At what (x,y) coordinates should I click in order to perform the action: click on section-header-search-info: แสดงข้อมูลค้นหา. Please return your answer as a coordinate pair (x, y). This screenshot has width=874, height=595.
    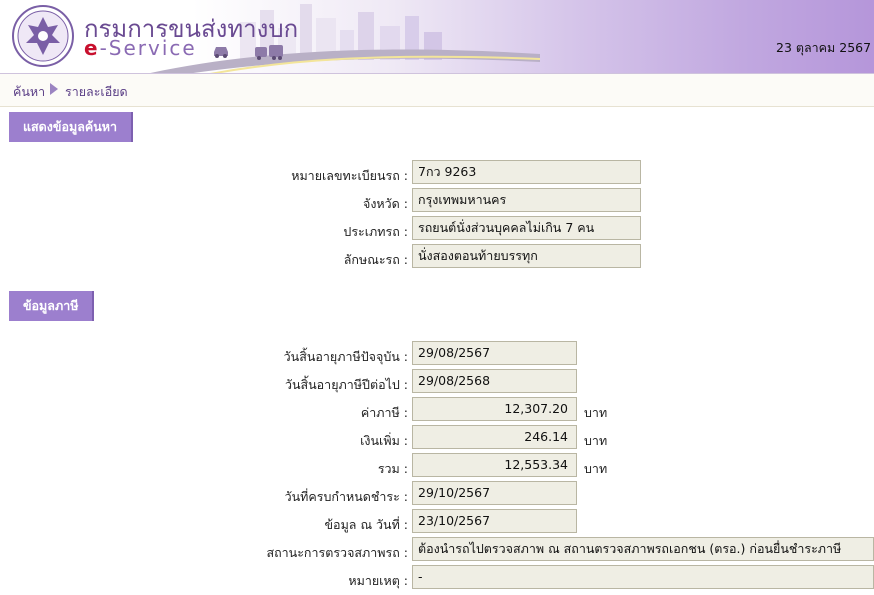
    Looking at the image, I should click on (71, 127).